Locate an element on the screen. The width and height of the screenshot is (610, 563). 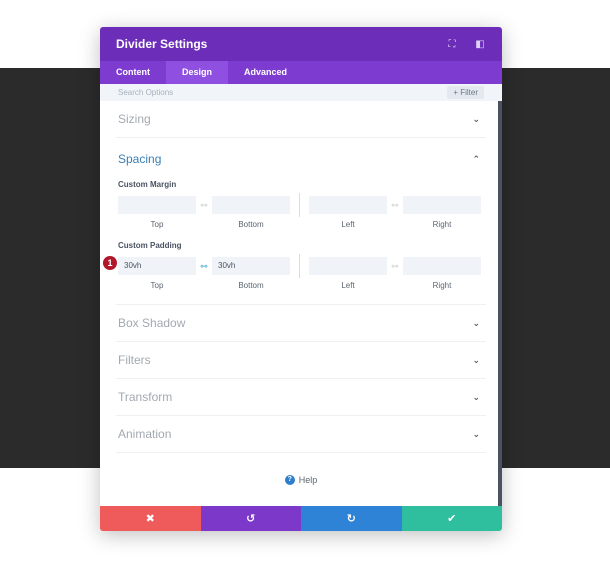
section-box-shadow: Box Shadow ⌄ is located at coordinates (301, 323).